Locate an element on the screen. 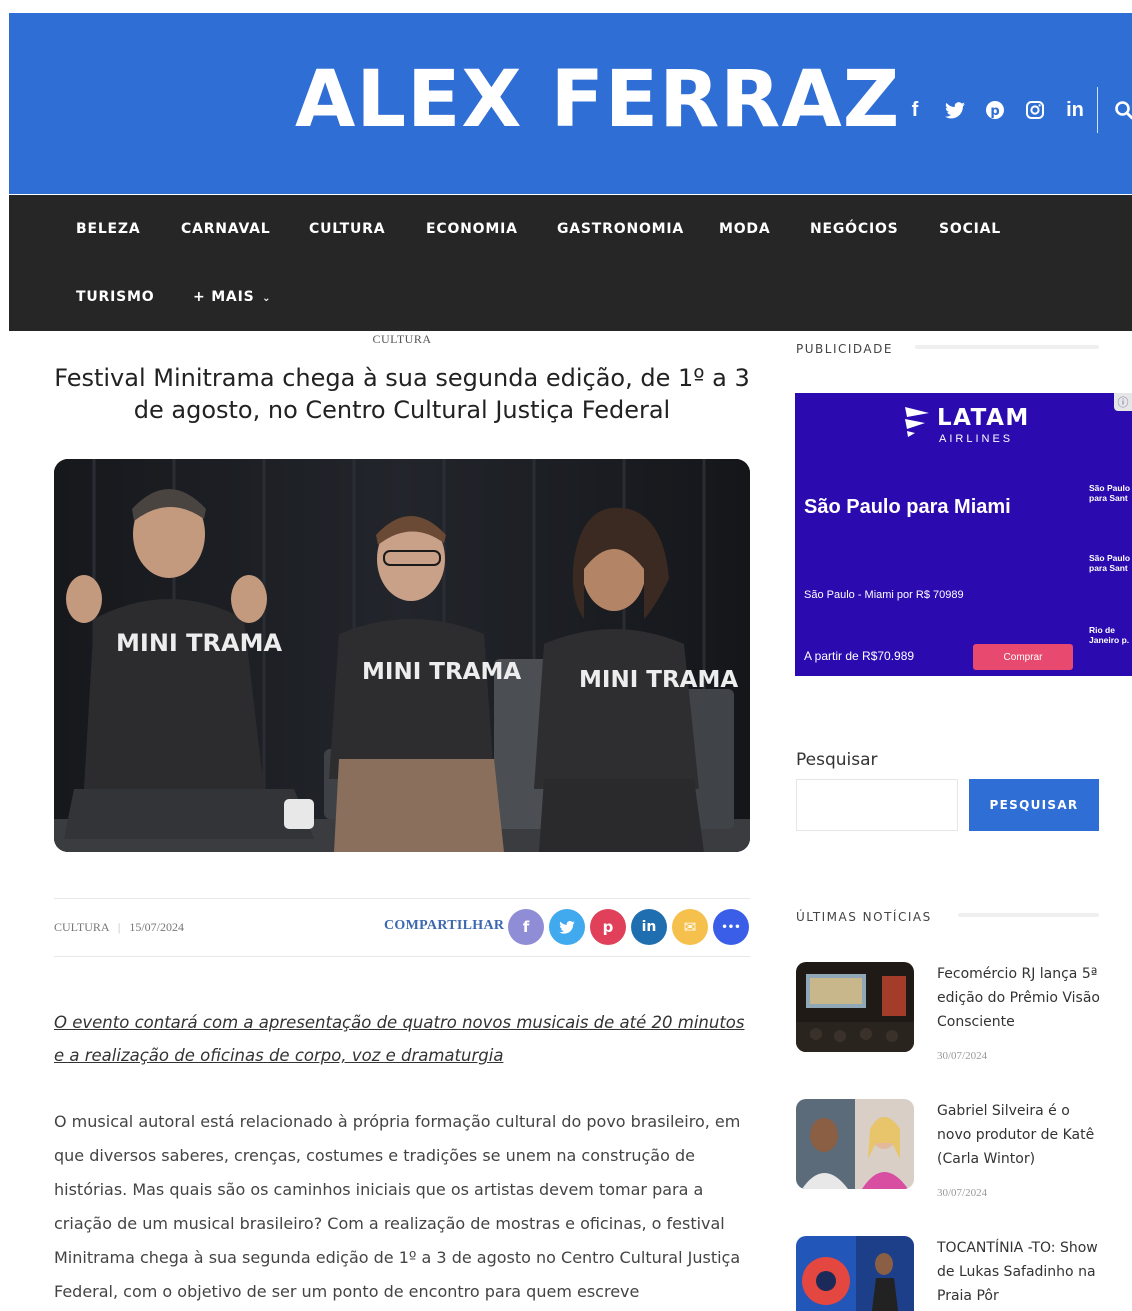 The width and height of the screenshot is (1132, 1311). instagram-icon is located at coordinates (1035, 110).